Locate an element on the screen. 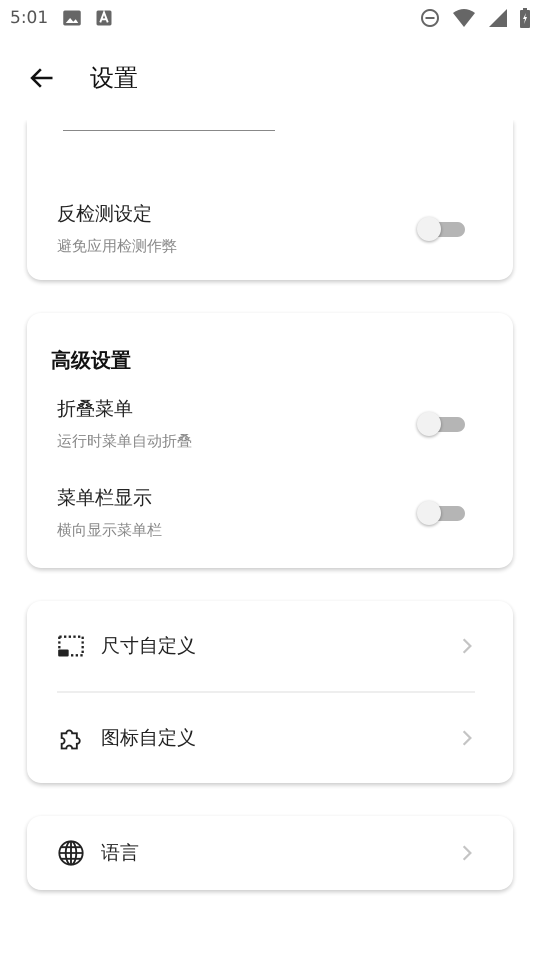  image-icon is located at coordinates (72, 18).